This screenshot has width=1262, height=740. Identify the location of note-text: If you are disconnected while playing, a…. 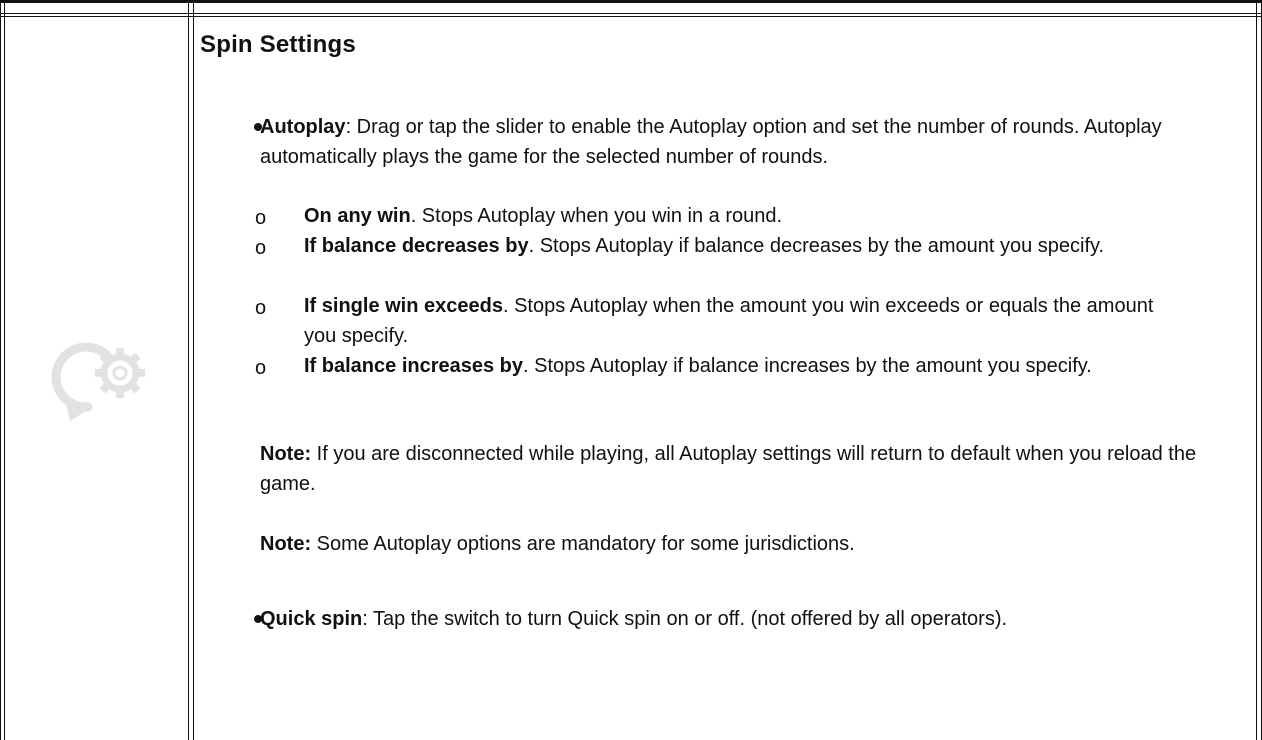
(728, 469).